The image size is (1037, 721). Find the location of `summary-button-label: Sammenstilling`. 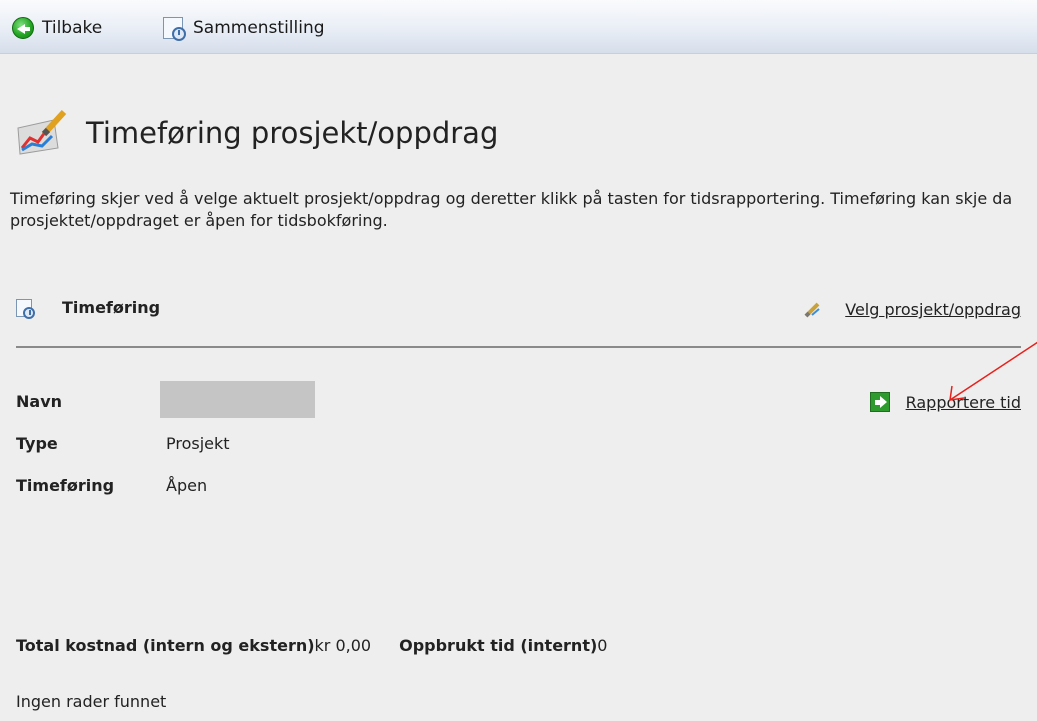

summary-button-label: Sammenstilling is located at coordinates (259, 28).